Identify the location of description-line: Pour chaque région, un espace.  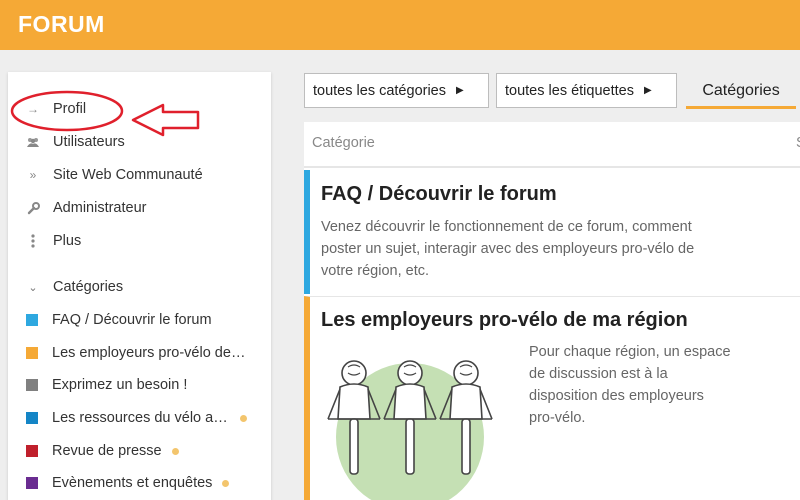
(630, 352).